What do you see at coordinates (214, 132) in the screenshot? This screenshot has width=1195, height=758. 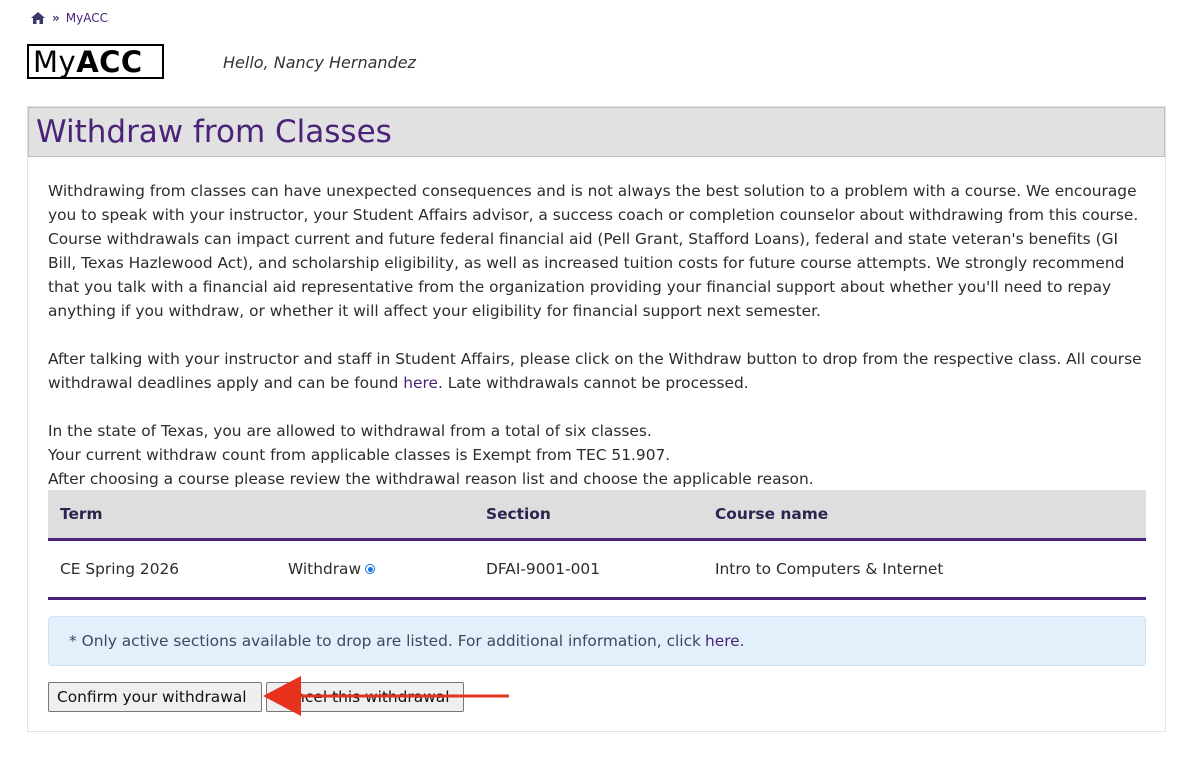 I see `page-title: Withdraw from Classes` at bounding box center [214, 132].